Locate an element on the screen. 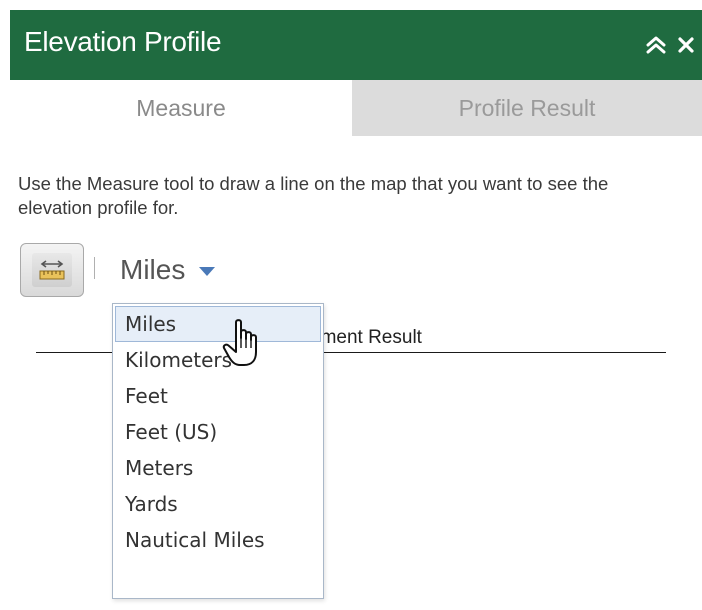 Image resolution: width=702 pixels, height=610 pixels. panel-title: Elevation Profile is located at coordinates (123, 41).